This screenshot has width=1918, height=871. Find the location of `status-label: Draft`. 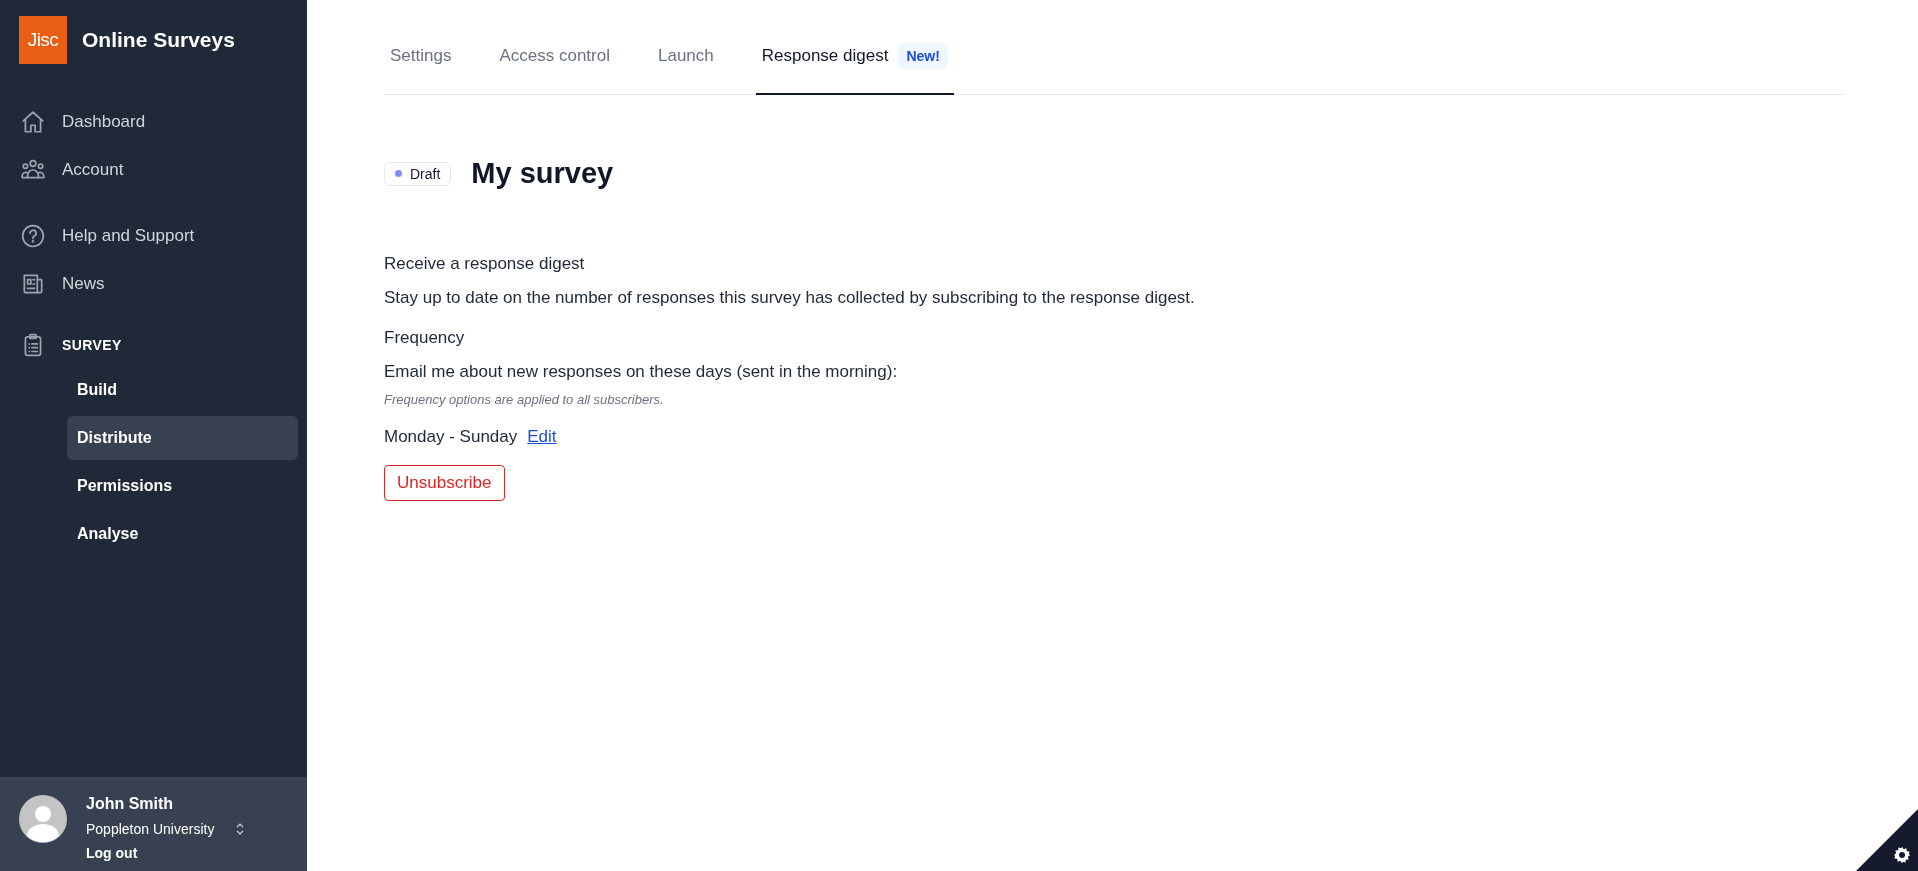

status-label: Draft is located at coordinates (425, 173).